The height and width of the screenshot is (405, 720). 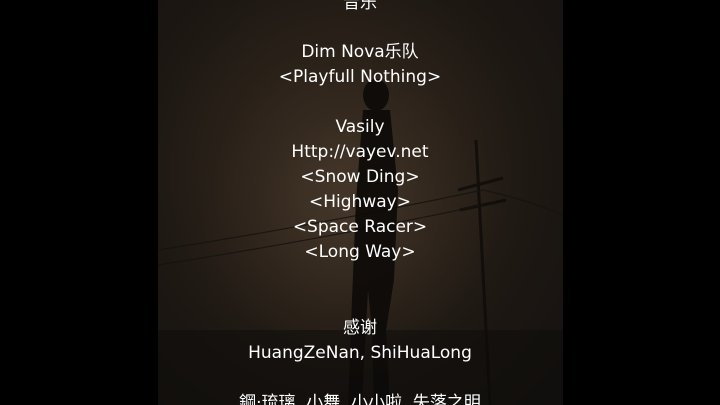 What do you see at coordinates (360, 52) in the screenshot?
I see `credits-line: Dim Nova乐队` at bounding box center [360, 52].